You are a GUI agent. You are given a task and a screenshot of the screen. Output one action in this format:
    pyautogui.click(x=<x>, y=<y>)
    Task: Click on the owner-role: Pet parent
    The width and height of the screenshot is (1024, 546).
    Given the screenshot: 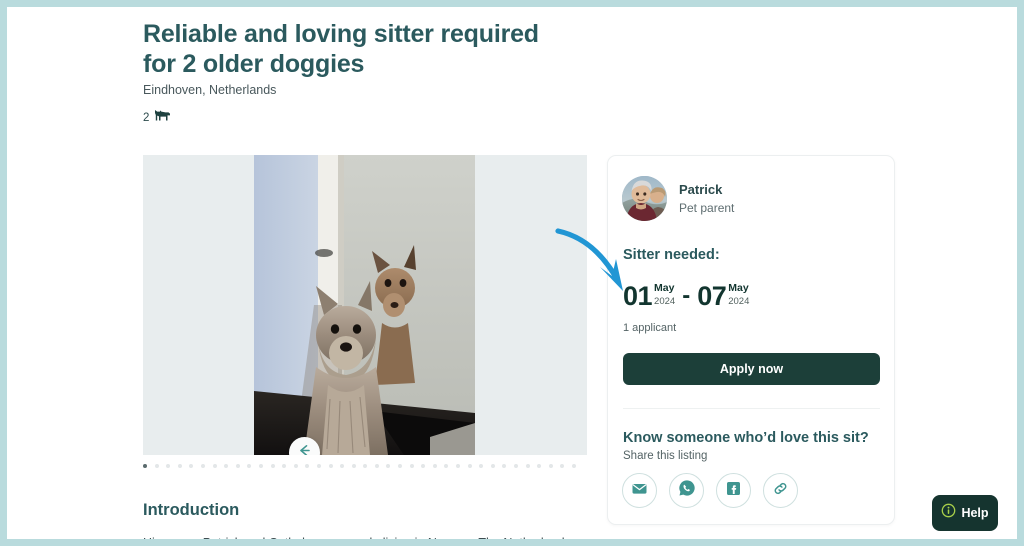 What is the action you would take?
    pyautogui.click(x=707, y=207)
    